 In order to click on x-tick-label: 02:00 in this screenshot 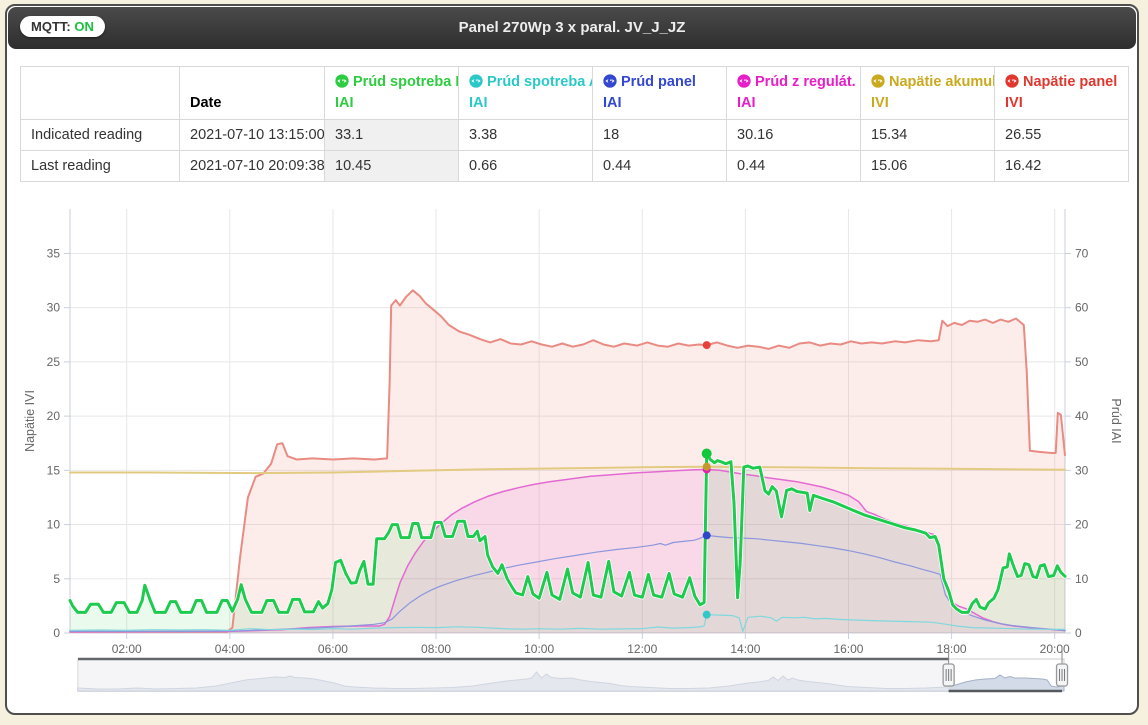, I will do `click(127, 649)`.